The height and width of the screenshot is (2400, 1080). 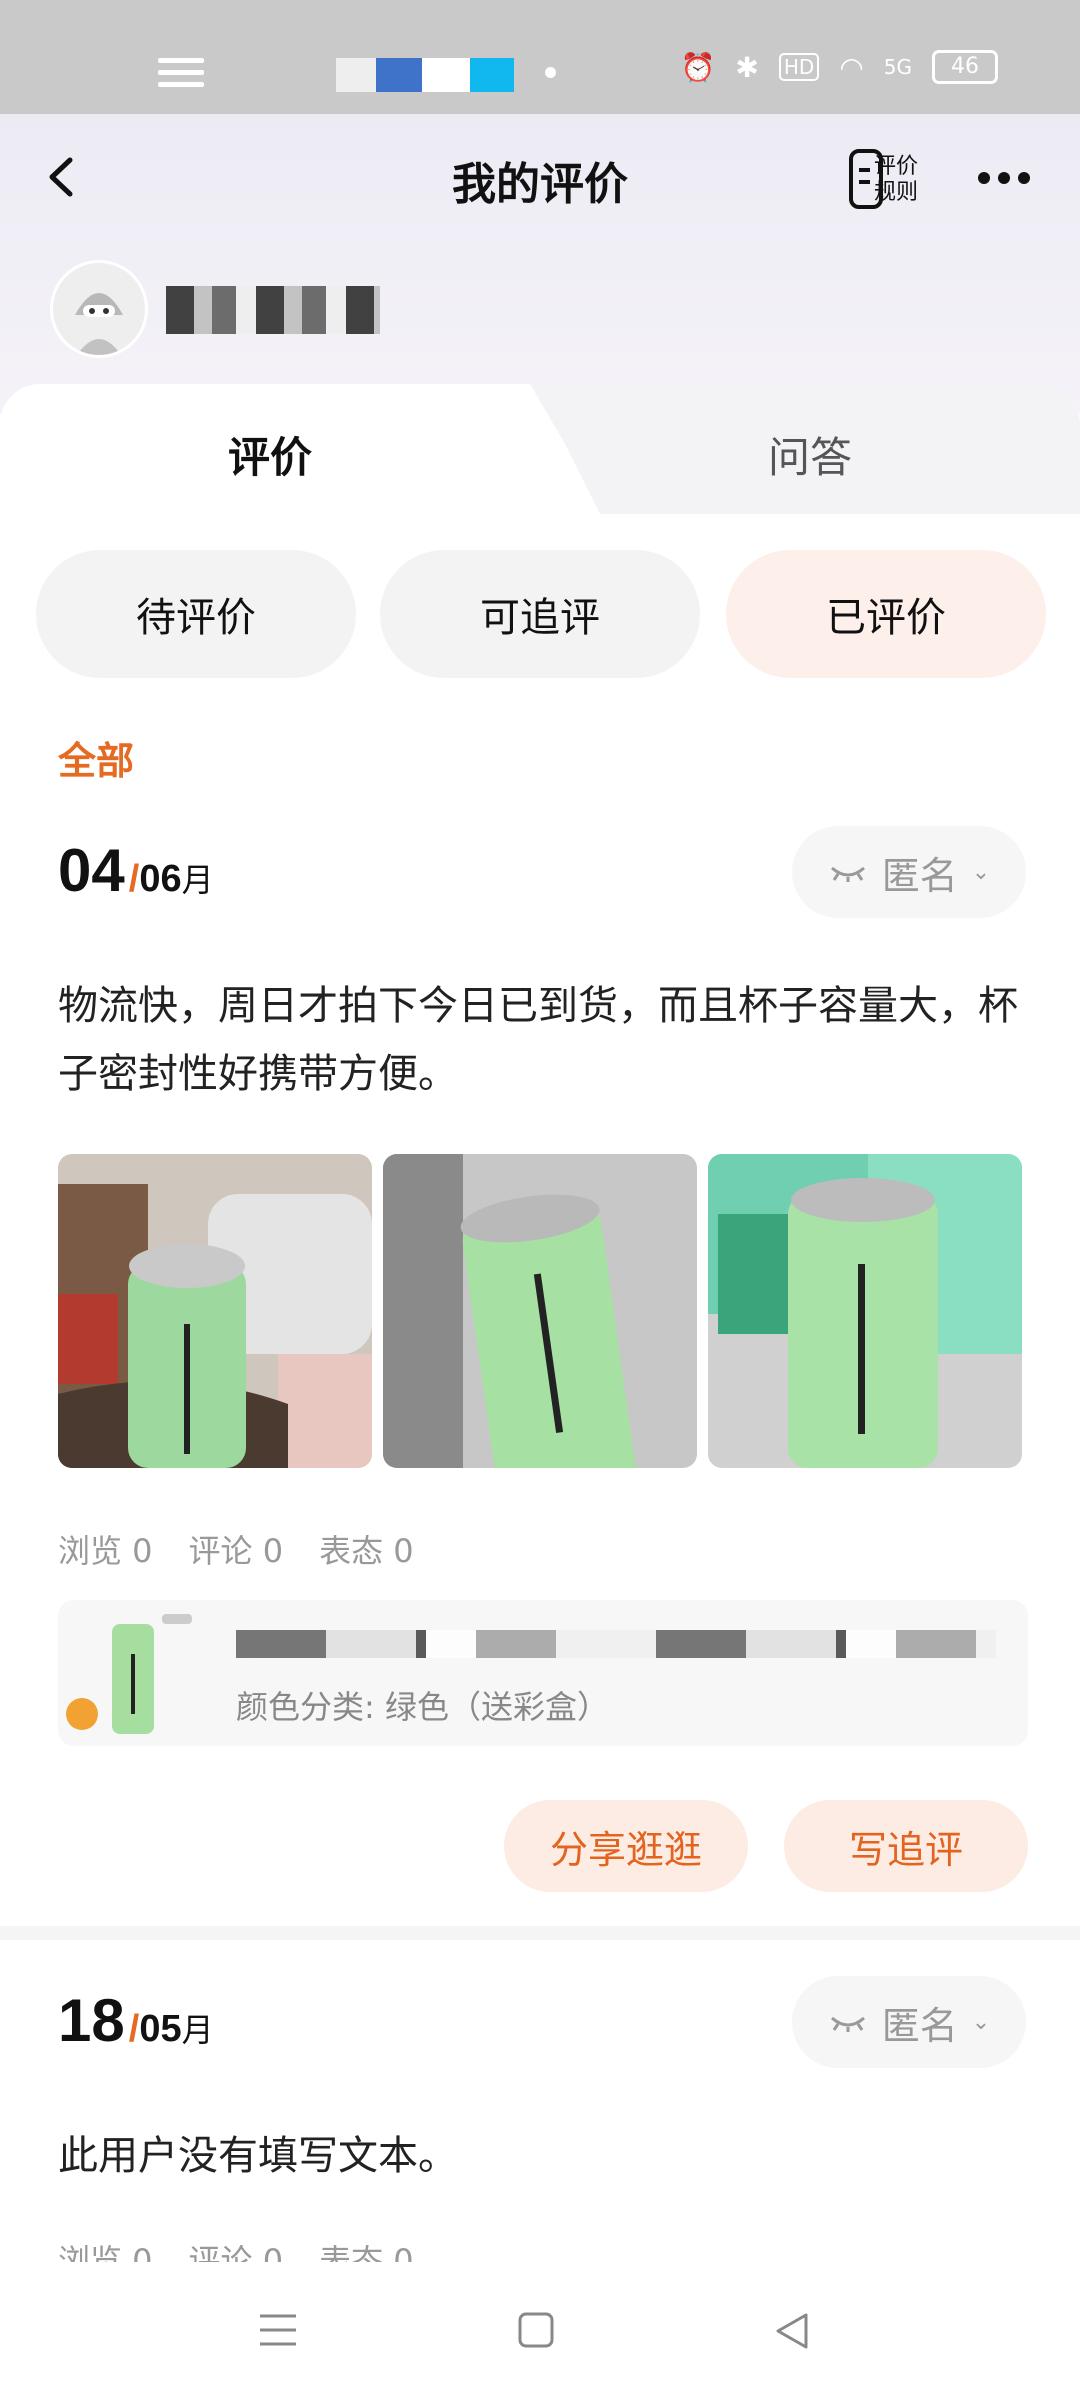 What do you see at coordinates (536, 2330) in the screenshot?
I see `home-icon` at bounding box center [536, 2330].